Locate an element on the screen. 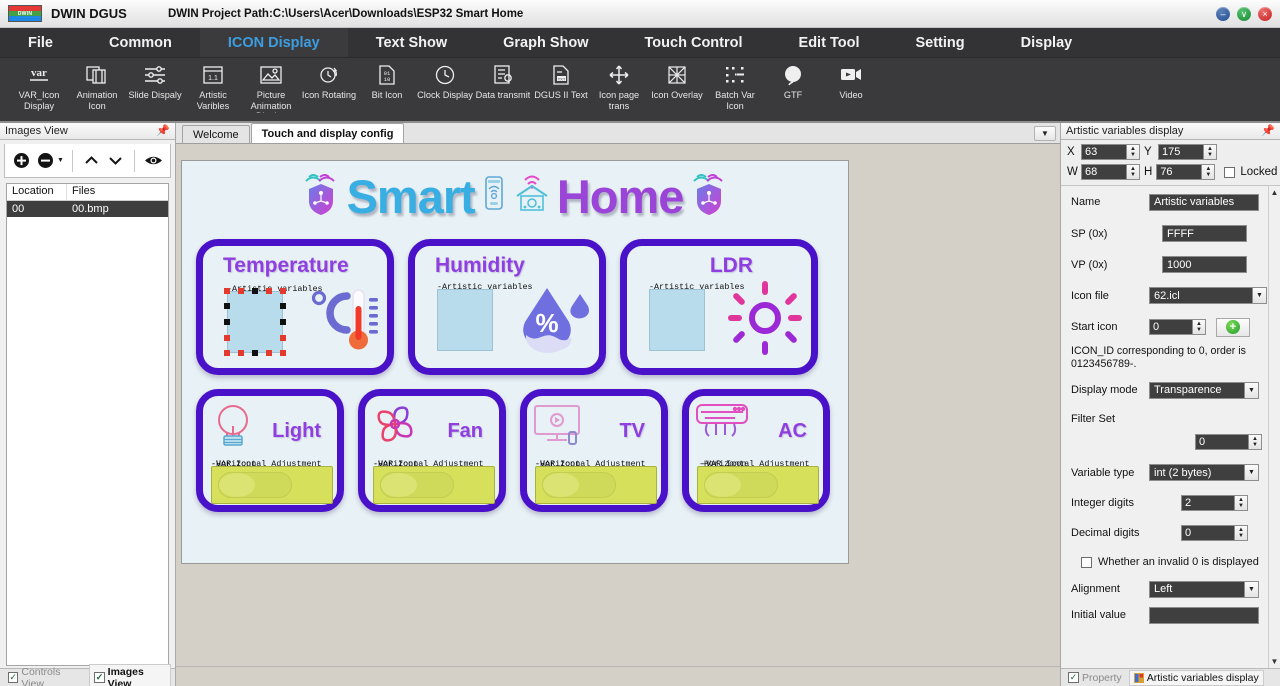 The width and height of the screenshot is (1280, 686). ribbon-dgus-ii-text: TXT DGUS II Text is located at coordinates (561, 79).